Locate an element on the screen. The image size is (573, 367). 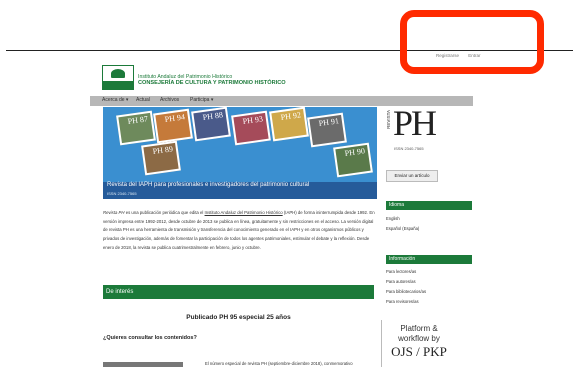
info-link-authors: Para autores/as is located at coordinates (401, 281).